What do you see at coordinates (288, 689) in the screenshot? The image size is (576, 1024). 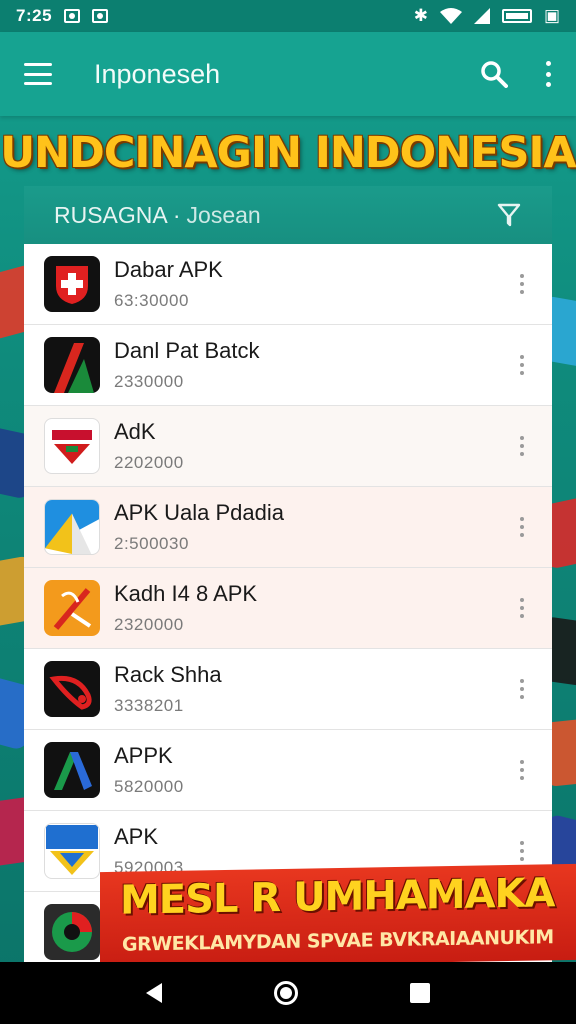 I see `list-item: Rack Shha 3338201` at bounding box center [288, 689].